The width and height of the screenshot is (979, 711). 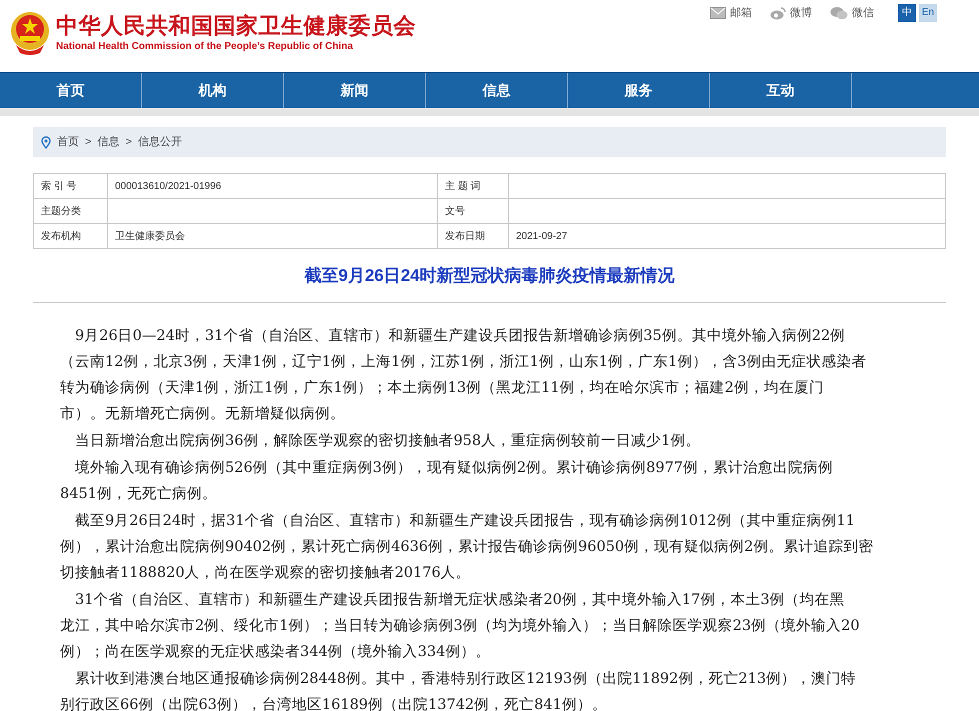 What do you see at coordinates (447, 481) in the screenshot?
I see `article-paragraph: 境外输入现有确诊病例526例（其中重症病例3例），现有疑似病例2例。累计确诊病例8977例，累计治愈出院病例 8451例，无死亡病例。` at bounding box center [447, 481].